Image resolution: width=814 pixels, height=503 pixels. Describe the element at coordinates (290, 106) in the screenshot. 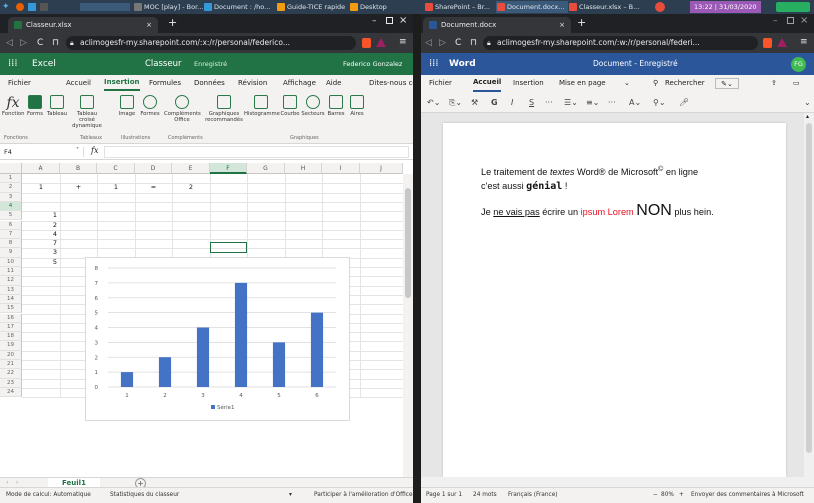

I see `courbe-button: Courbe` at that location.